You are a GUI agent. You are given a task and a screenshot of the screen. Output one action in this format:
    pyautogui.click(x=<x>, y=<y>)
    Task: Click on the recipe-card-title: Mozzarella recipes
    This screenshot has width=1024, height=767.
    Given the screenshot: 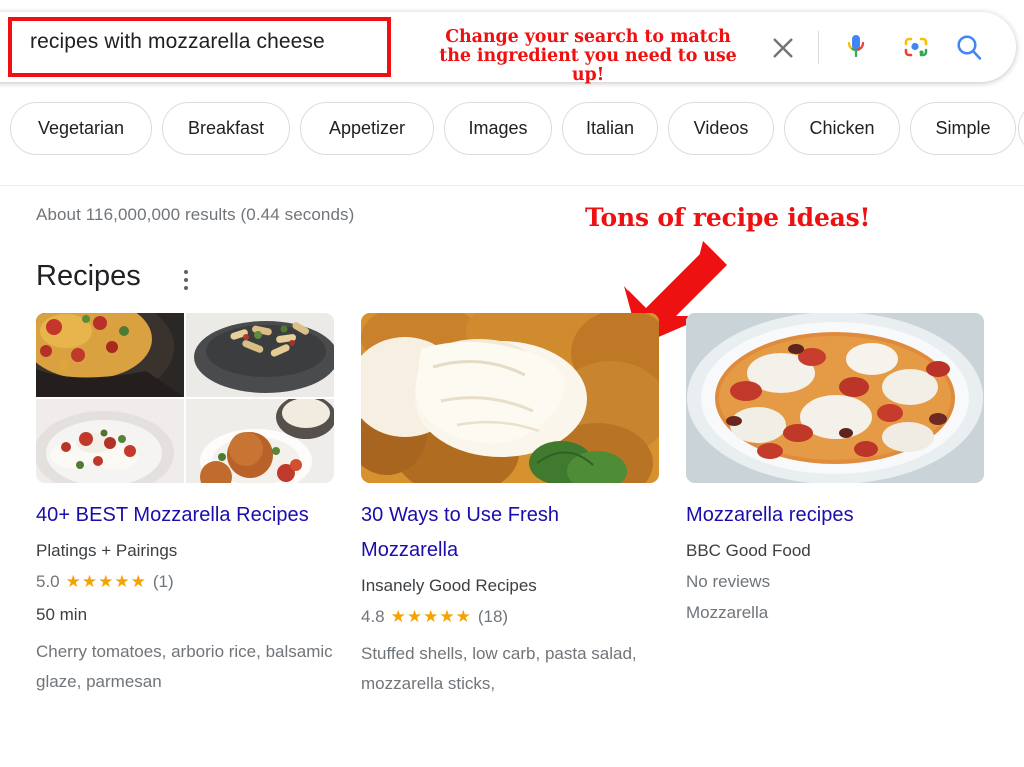 What is the action you would take?
    pyautogui.click(x=835, y=515)
    